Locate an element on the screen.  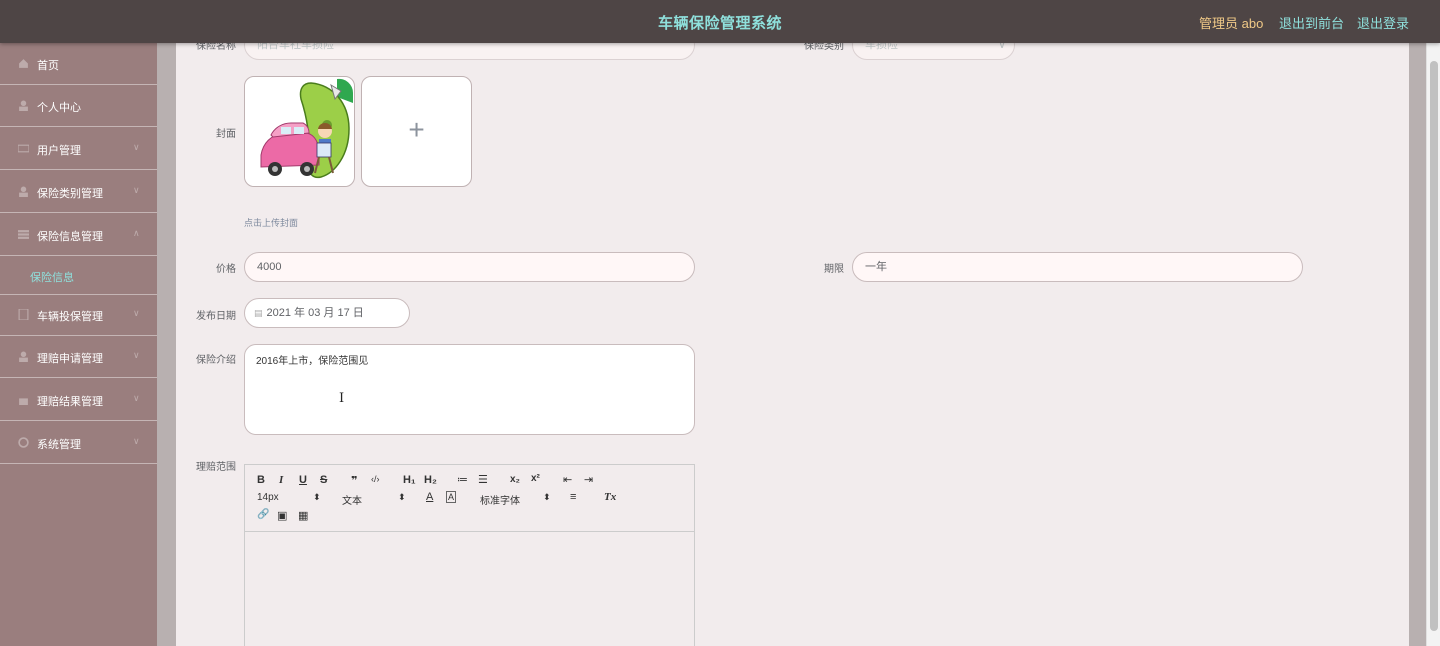
sidebar-item-label: 系统管理 is located at coordinates (59, 445).